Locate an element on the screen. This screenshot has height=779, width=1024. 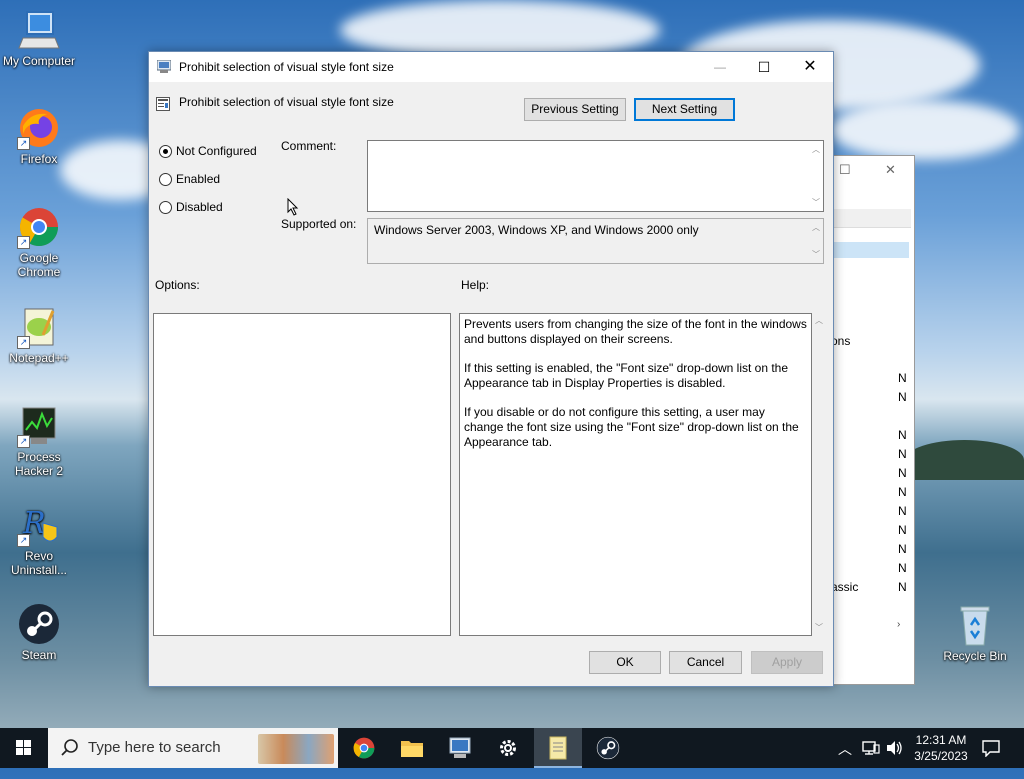
horizontal-scroll-right-icon: › is located at coordinates (898, 624).